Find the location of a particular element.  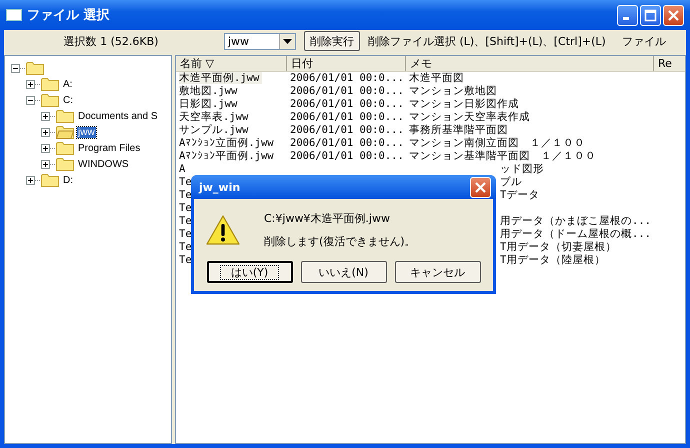

tree-item: A: is located at coordinates (68, 84).